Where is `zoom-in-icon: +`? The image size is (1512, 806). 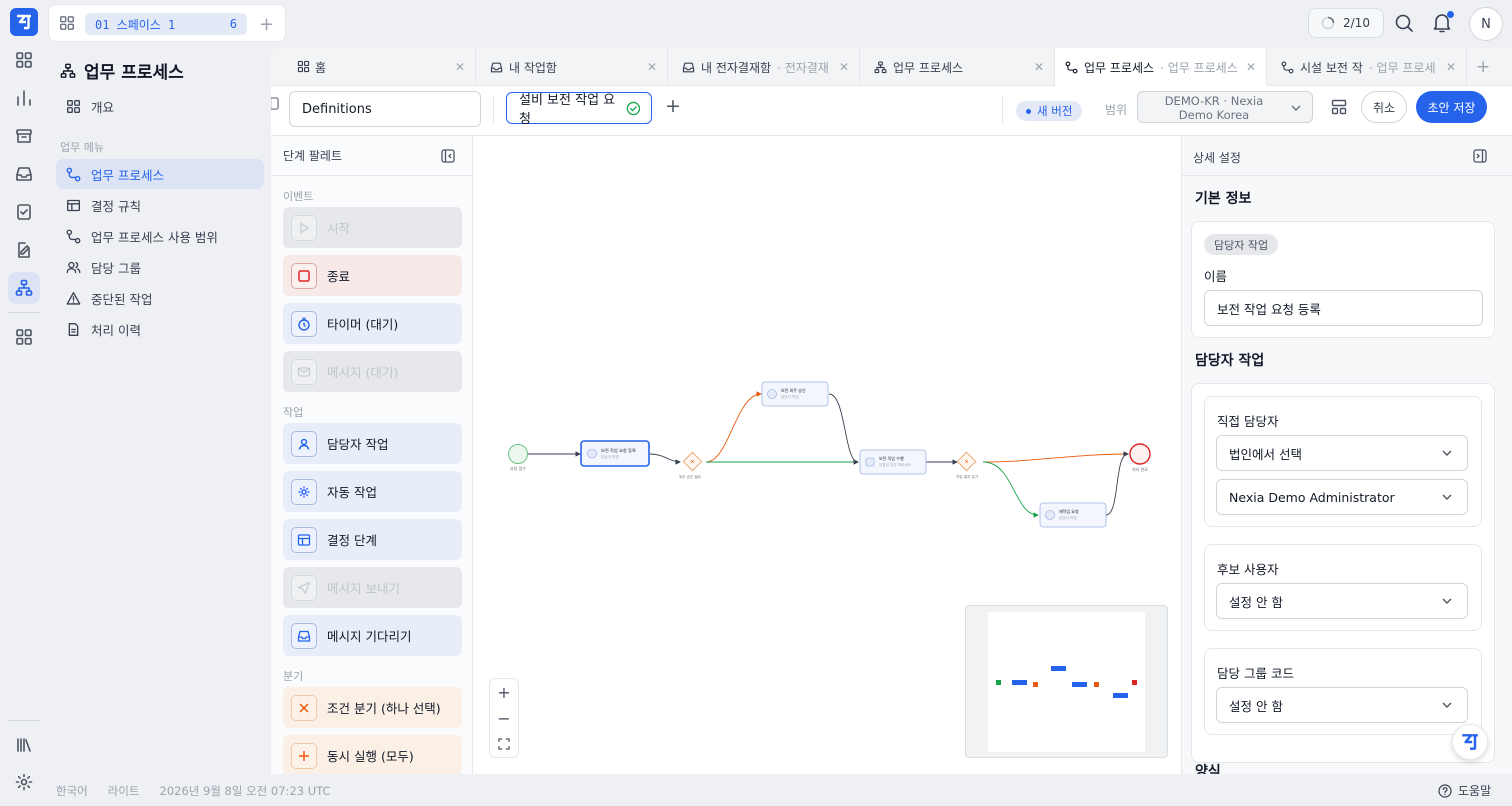 zoom-in-icon: + is located at coordinates (504, 692).